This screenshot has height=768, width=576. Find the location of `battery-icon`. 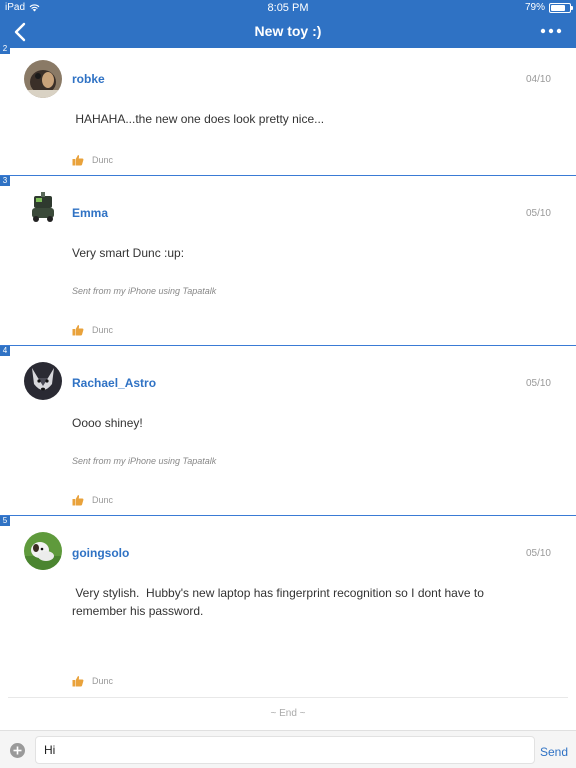

battery-icon is located at coordinates (561, 7).